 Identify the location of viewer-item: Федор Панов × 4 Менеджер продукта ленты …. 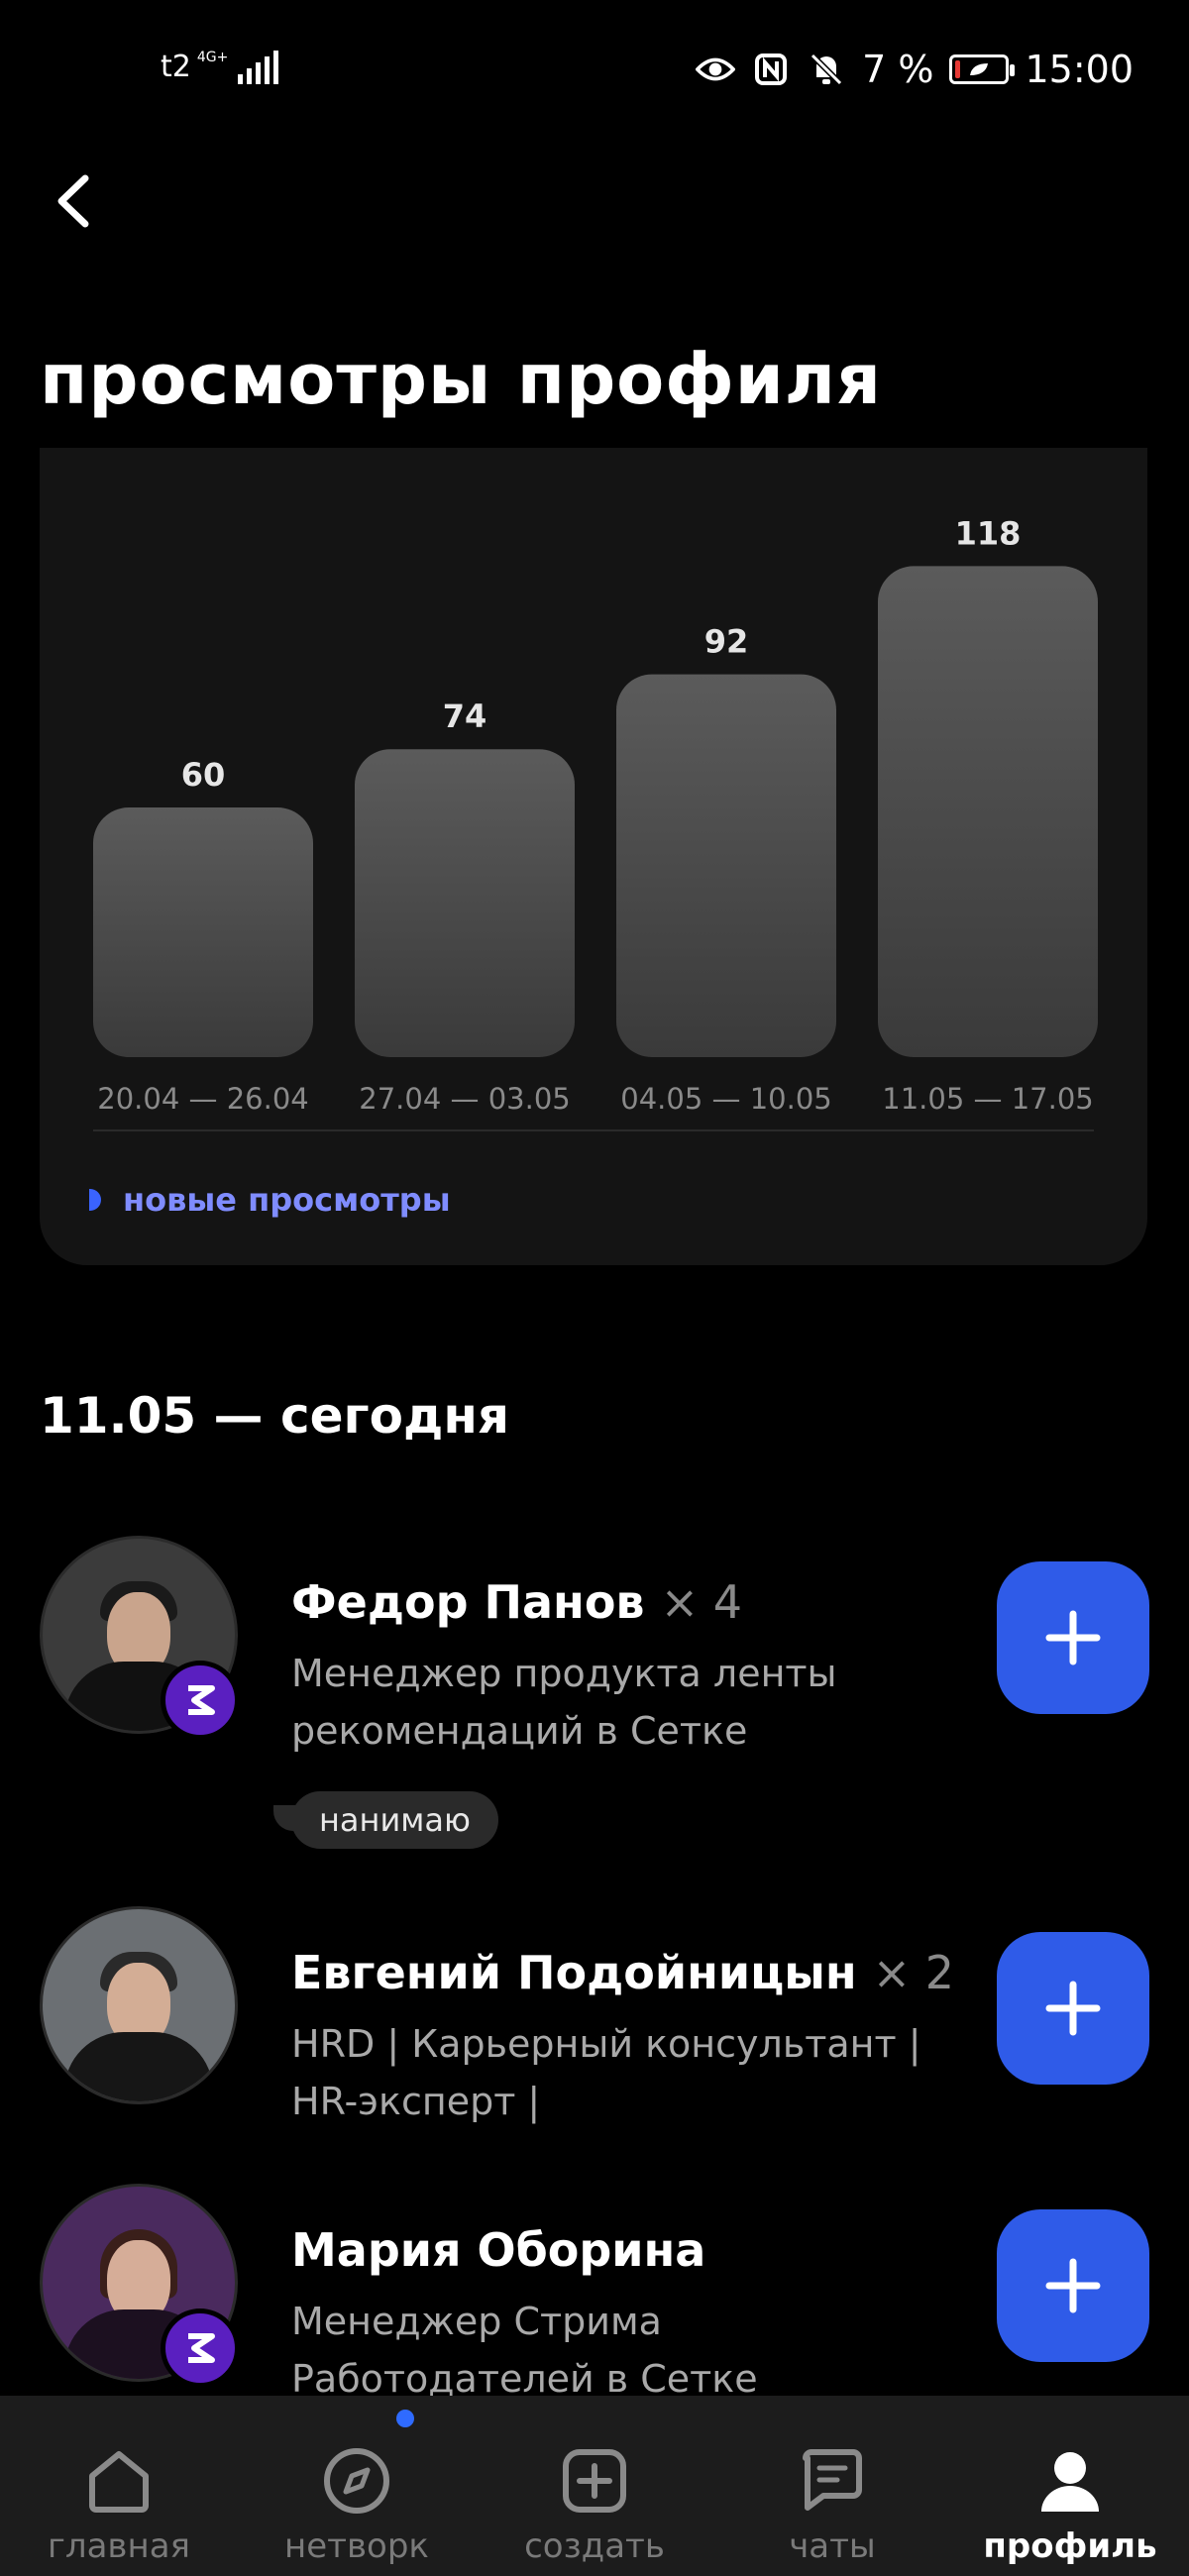
(594, 1699).